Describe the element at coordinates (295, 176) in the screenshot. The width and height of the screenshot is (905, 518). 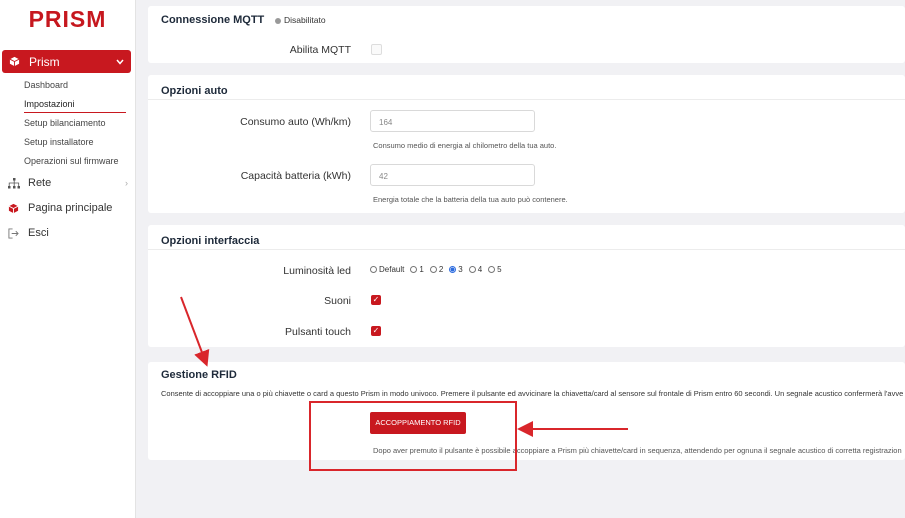
I see `battery-label: Capacità batteria (kWh)` at that location.